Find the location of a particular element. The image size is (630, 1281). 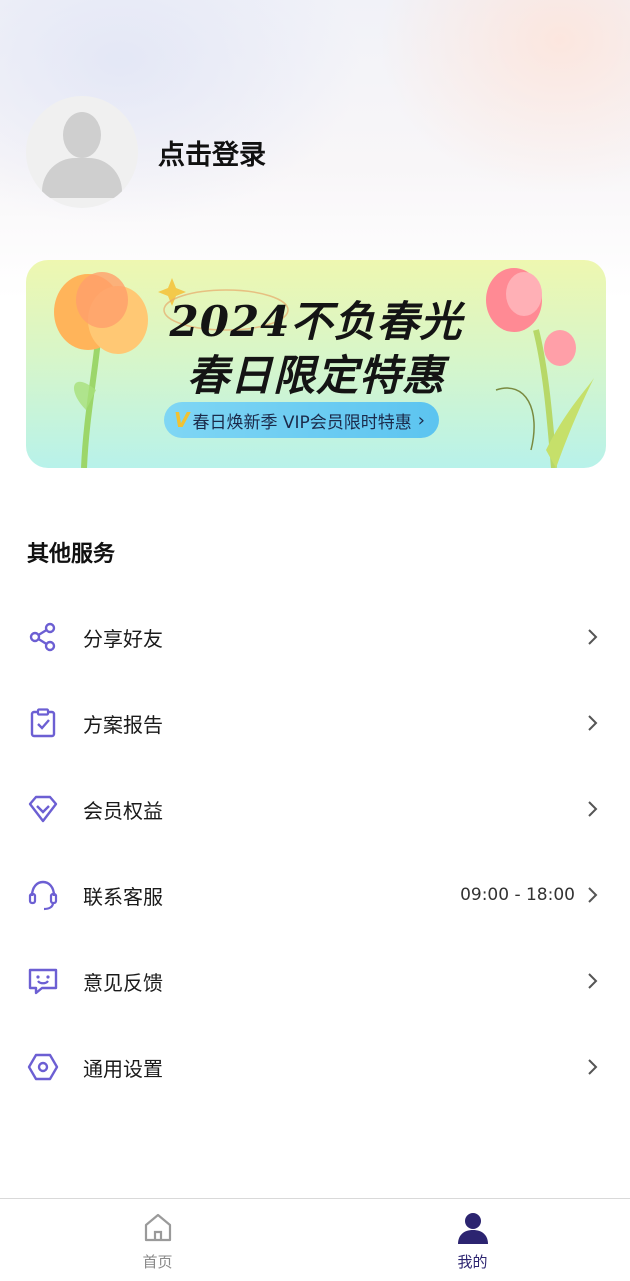

home-icon is located at coordinates (158, 1227).